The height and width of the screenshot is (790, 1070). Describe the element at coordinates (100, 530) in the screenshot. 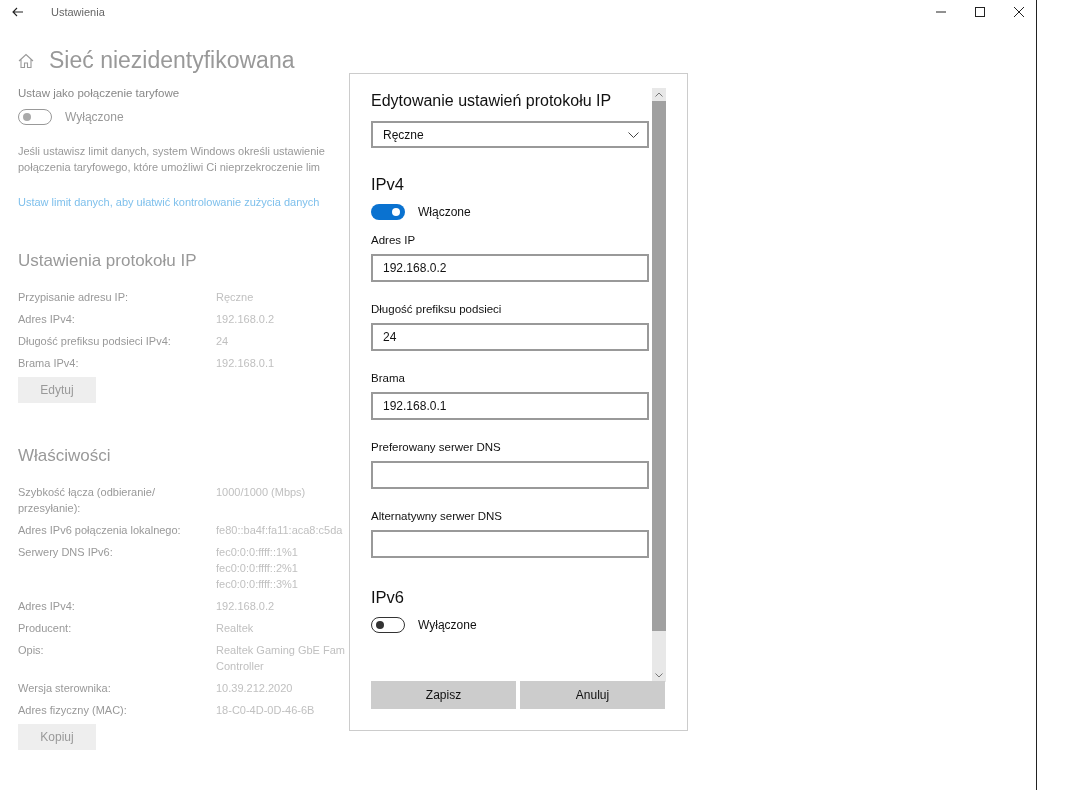

I see `property-label: Adres IPv6 połączenia lokalnego:` at that location.